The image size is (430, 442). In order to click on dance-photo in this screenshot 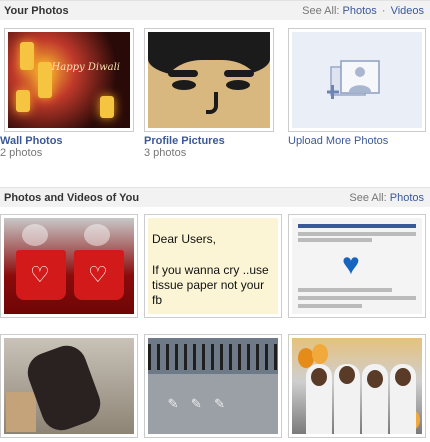, I will do `click(69, 386)`.